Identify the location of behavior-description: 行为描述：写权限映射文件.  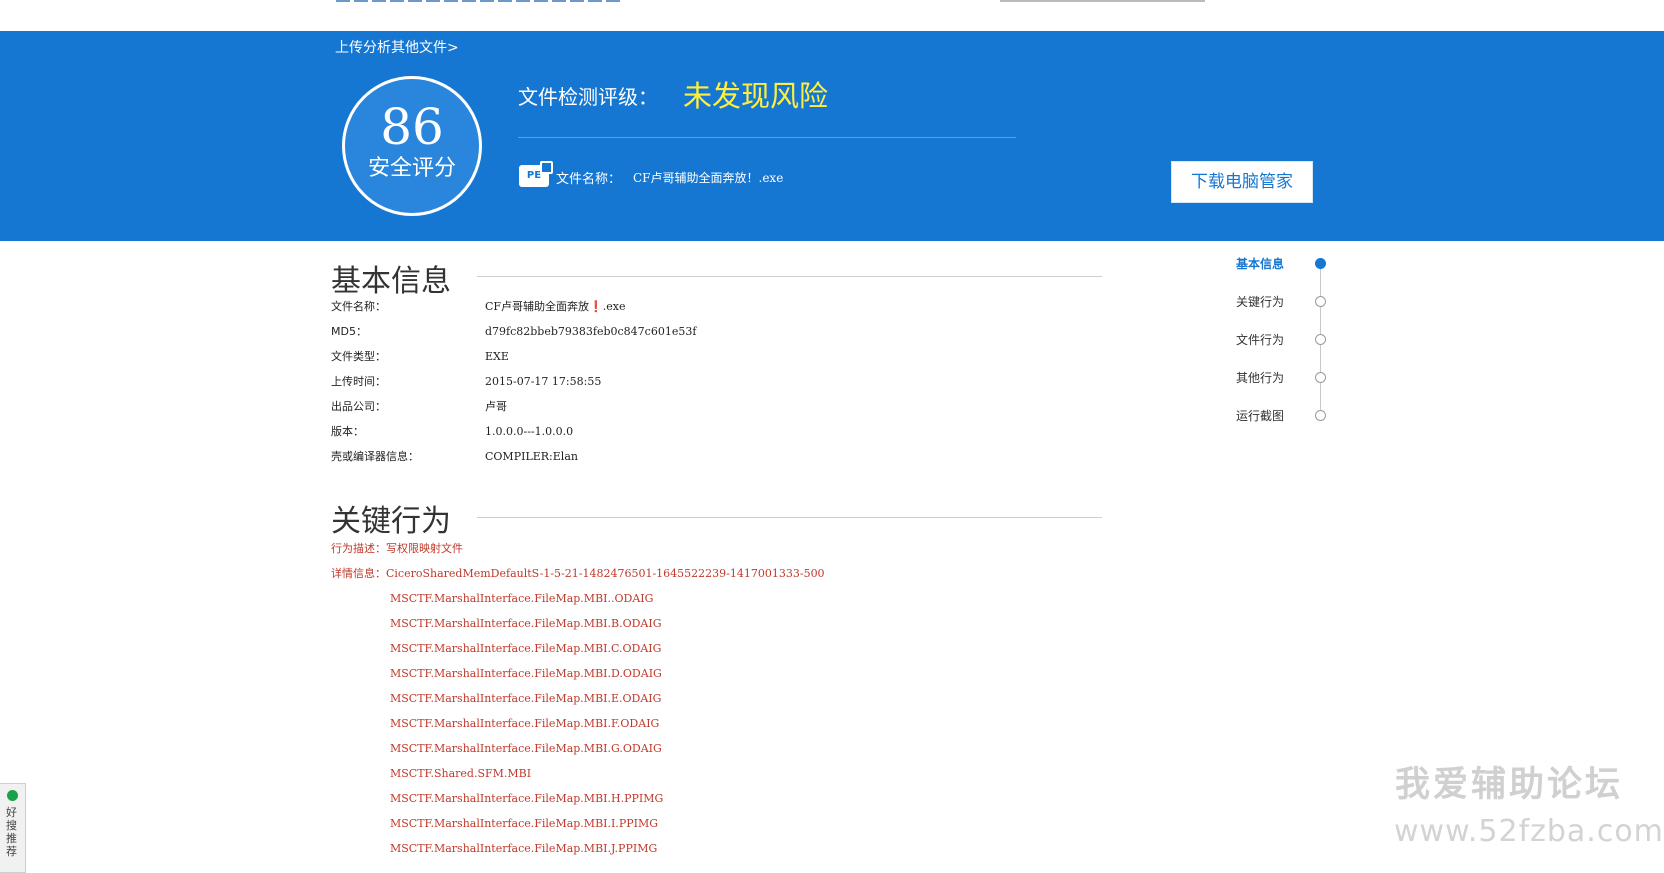
(397, 549).